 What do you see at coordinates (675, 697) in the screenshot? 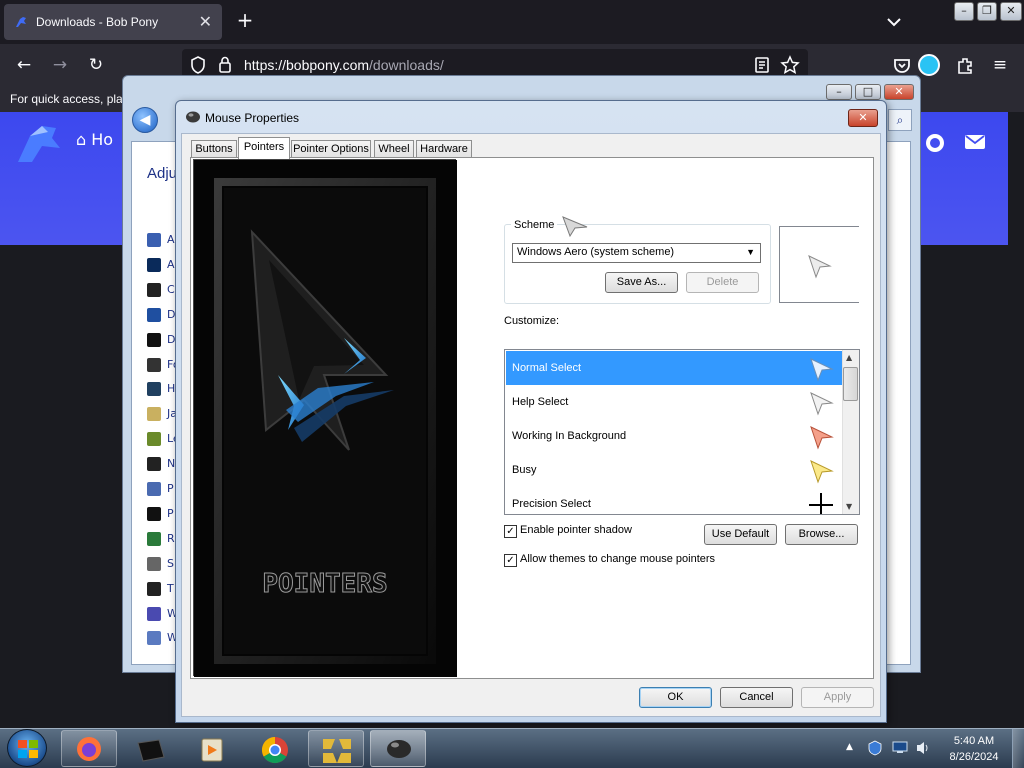
I see `ok-button: OK` at bounding box center [675, 697].